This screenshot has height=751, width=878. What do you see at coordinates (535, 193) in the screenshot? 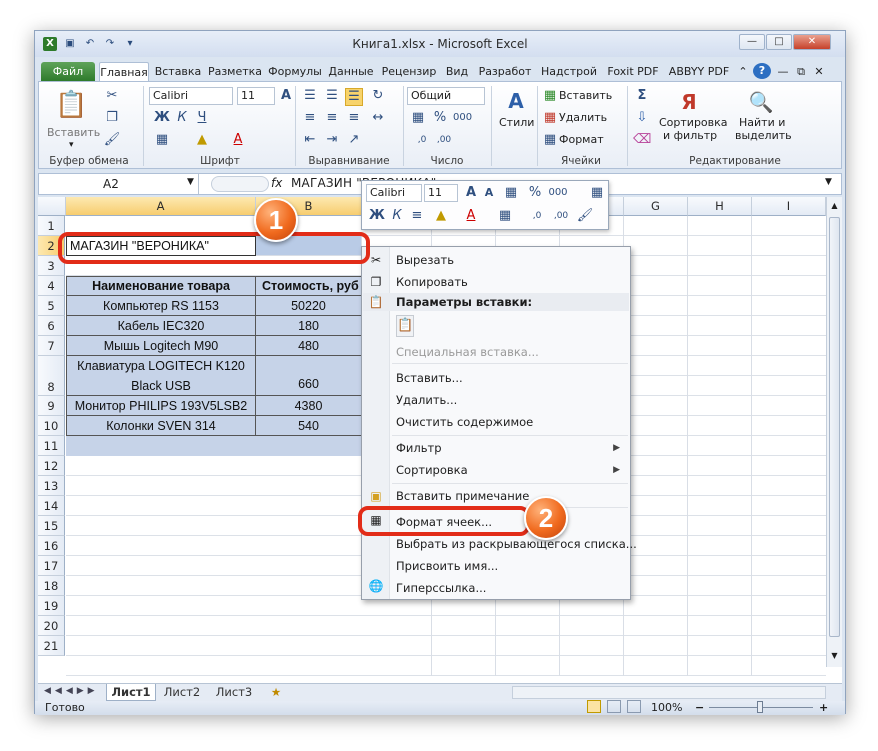
I see `mini-percent-icon: %` at bounding box center [535, 193].